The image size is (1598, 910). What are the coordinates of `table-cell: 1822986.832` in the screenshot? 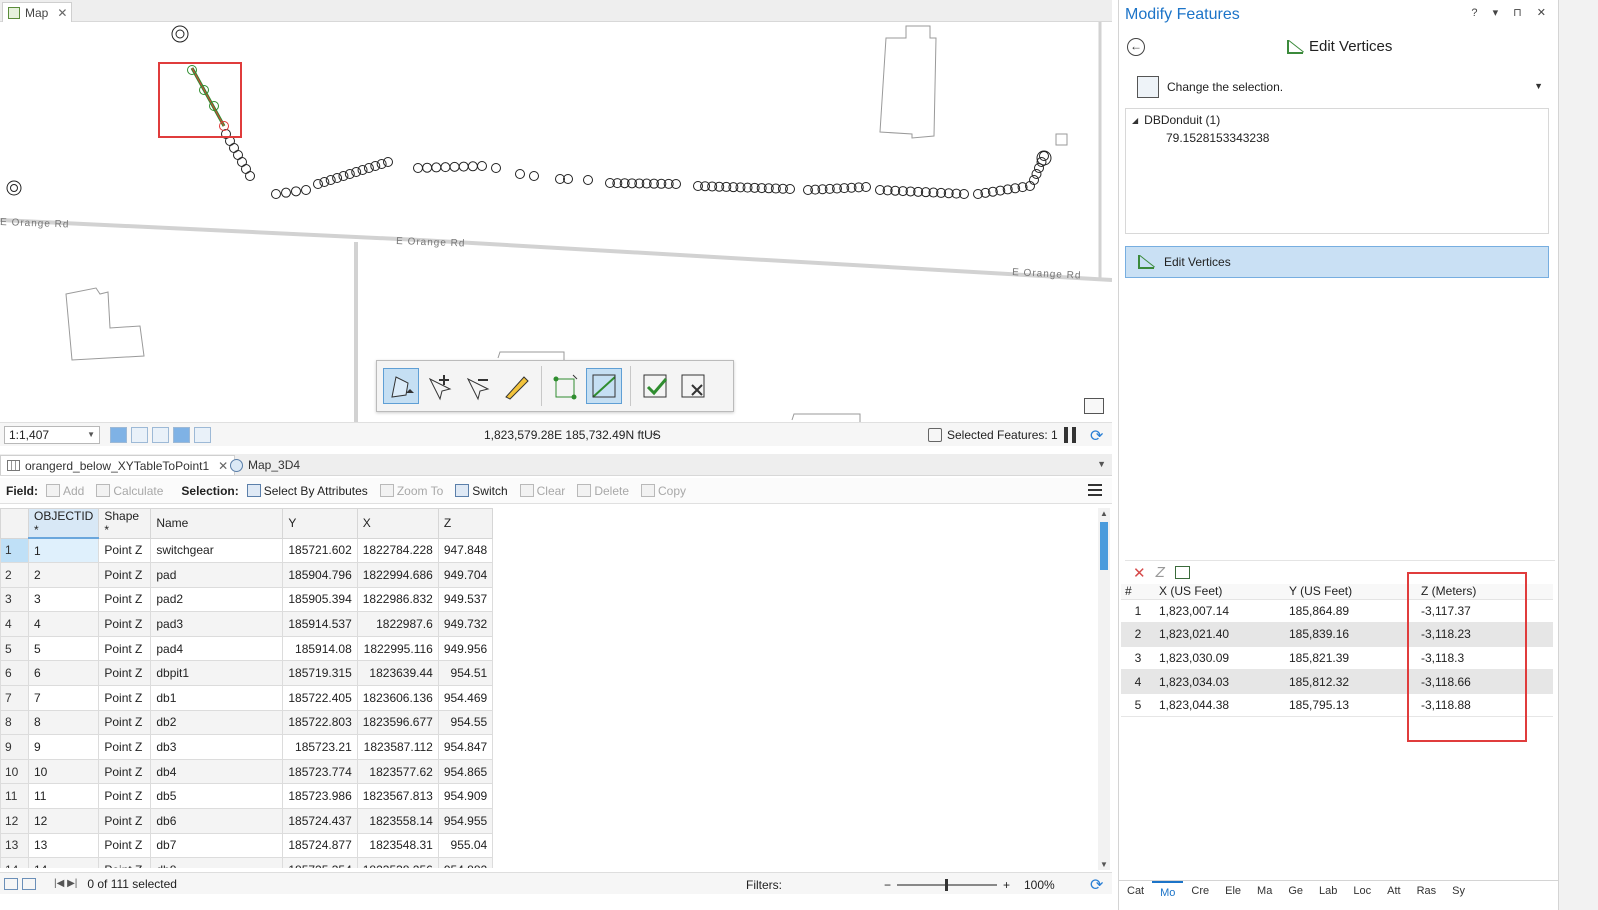 It's located at (397, 599).